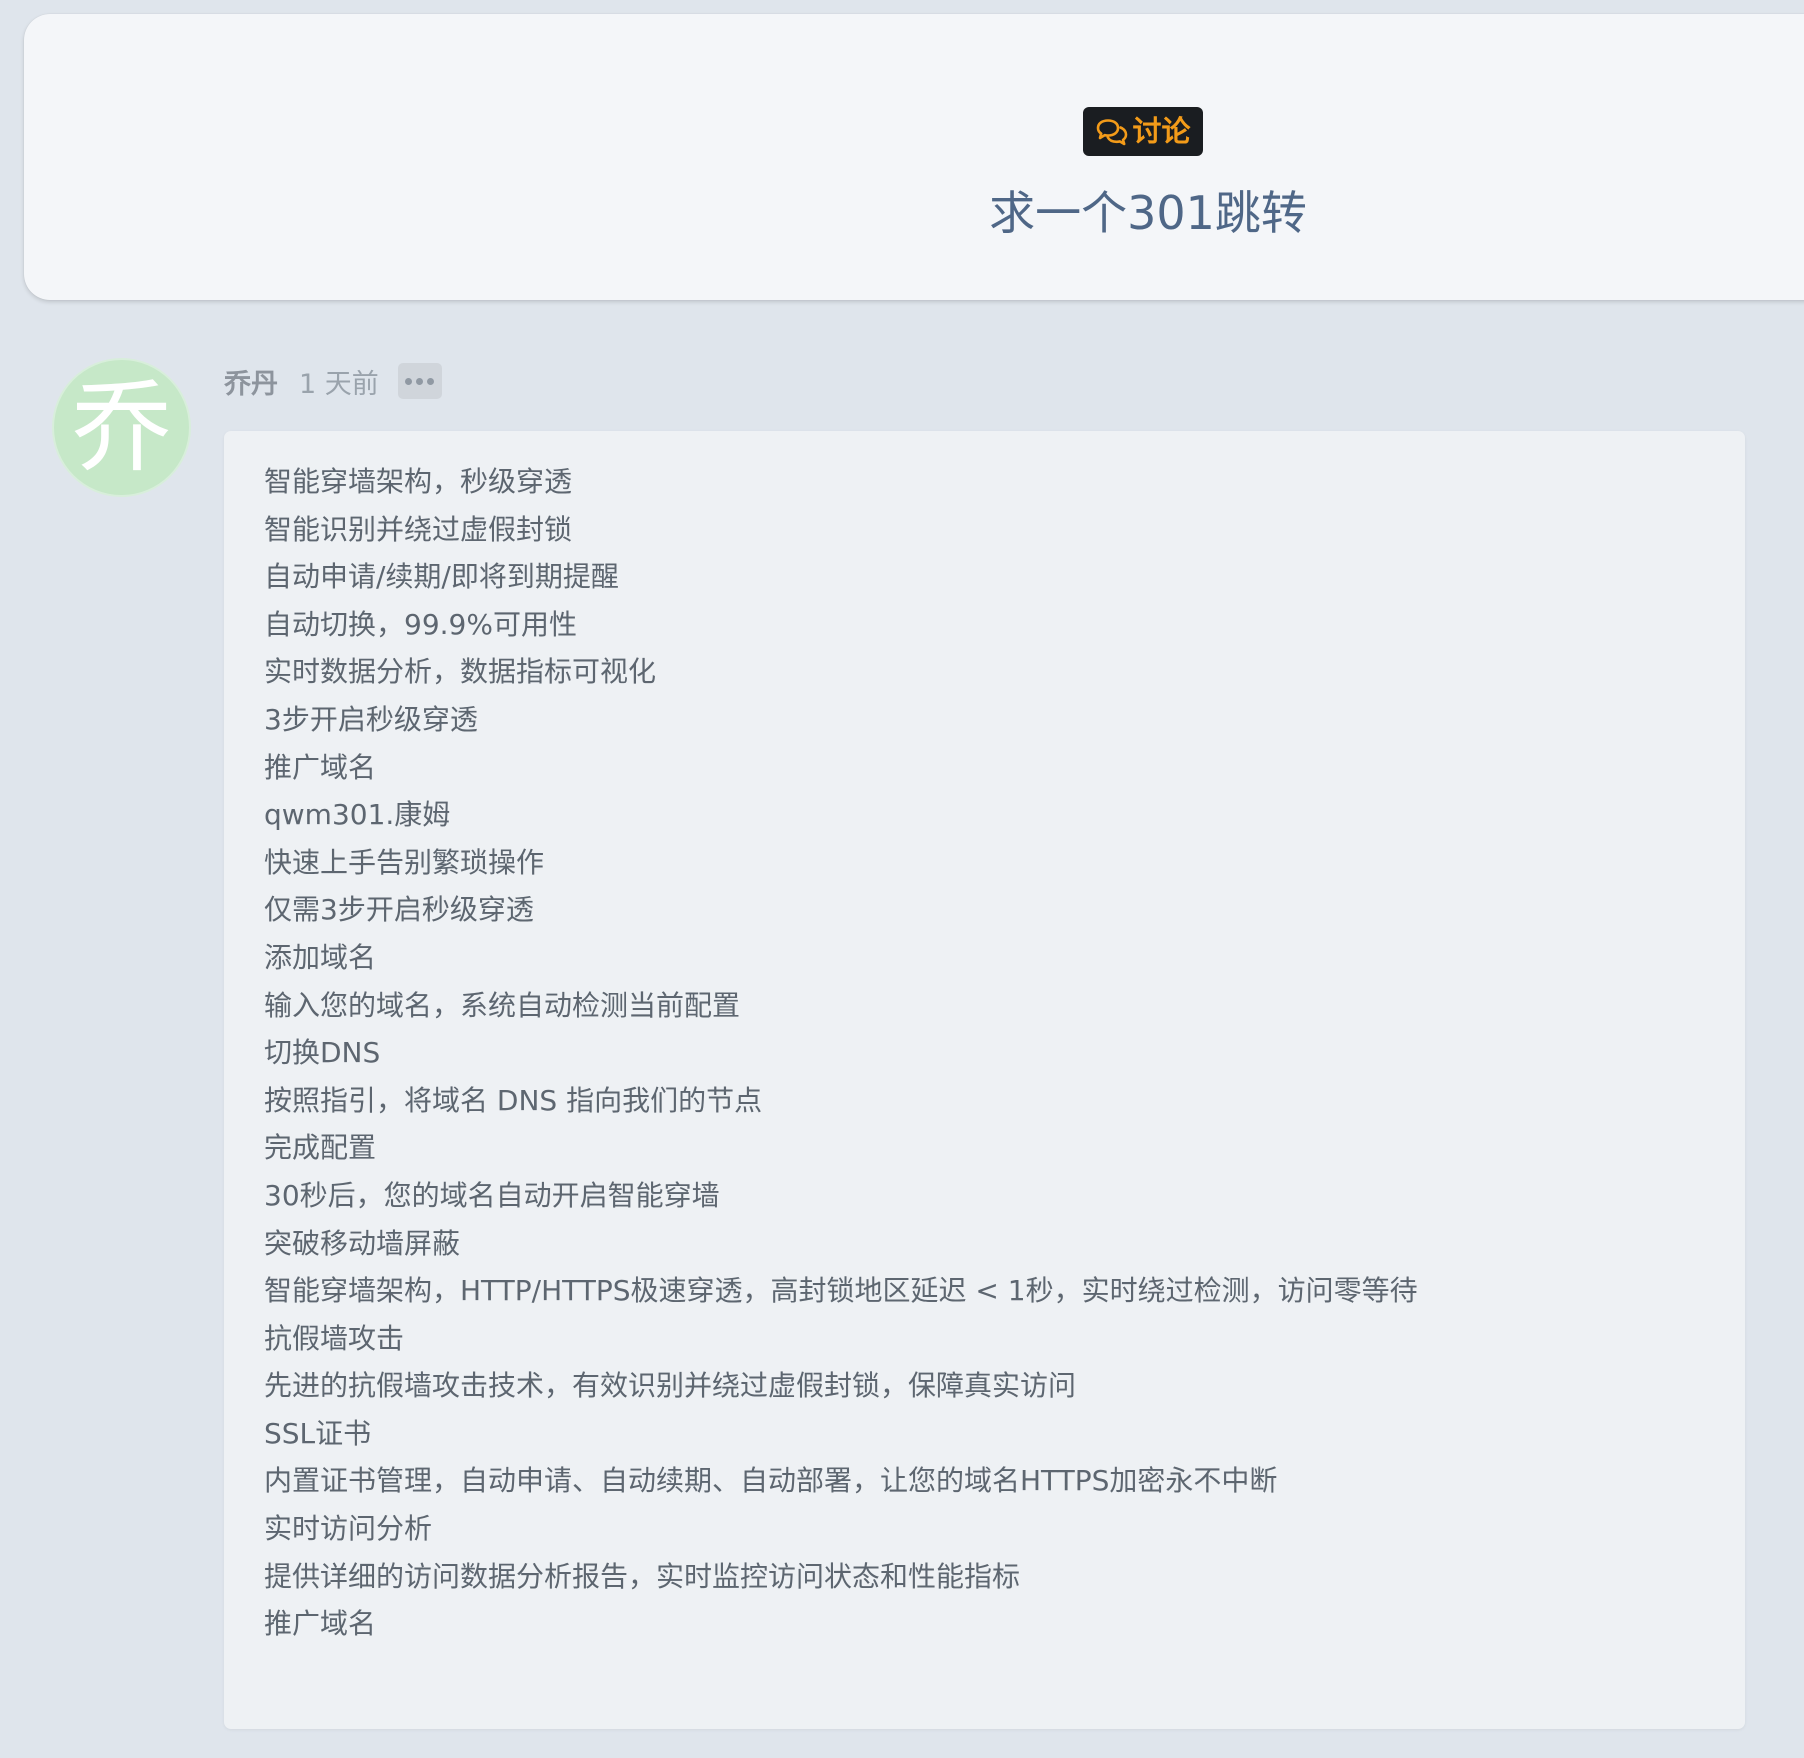  What do you see at coordinates (399, 910) in the screenshot?
I see `post-line: 仅需3步开启秒级穿透` at bounding box center [399, 910].